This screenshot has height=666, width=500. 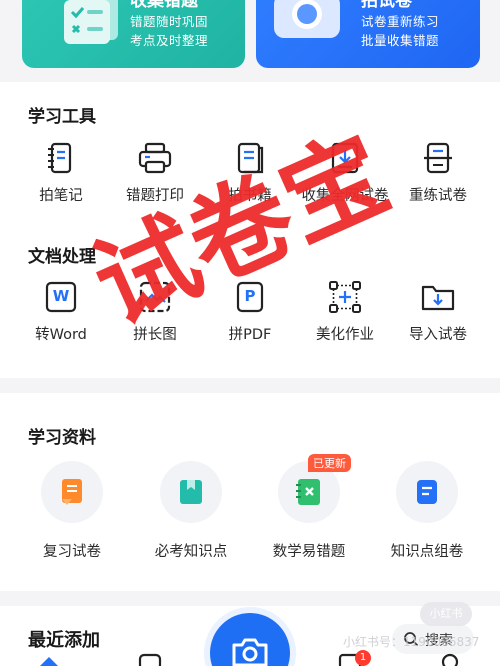 I want to click on notification-badge: 1, so click(x=363, y=658).